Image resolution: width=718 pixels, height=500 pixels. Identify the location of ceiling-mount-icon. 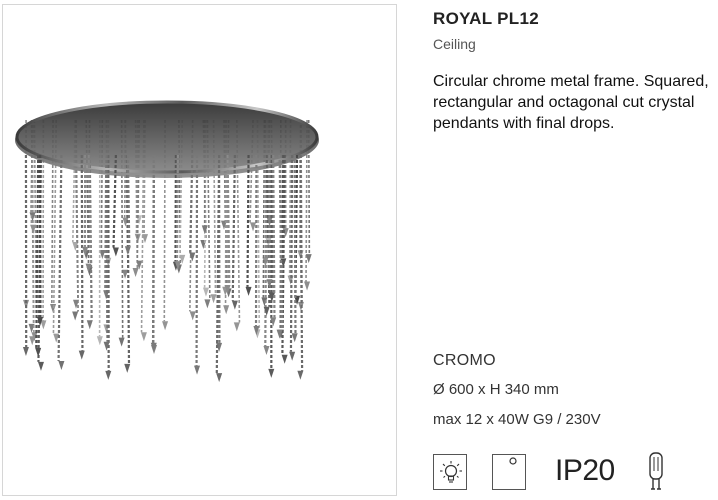
(509, 472).